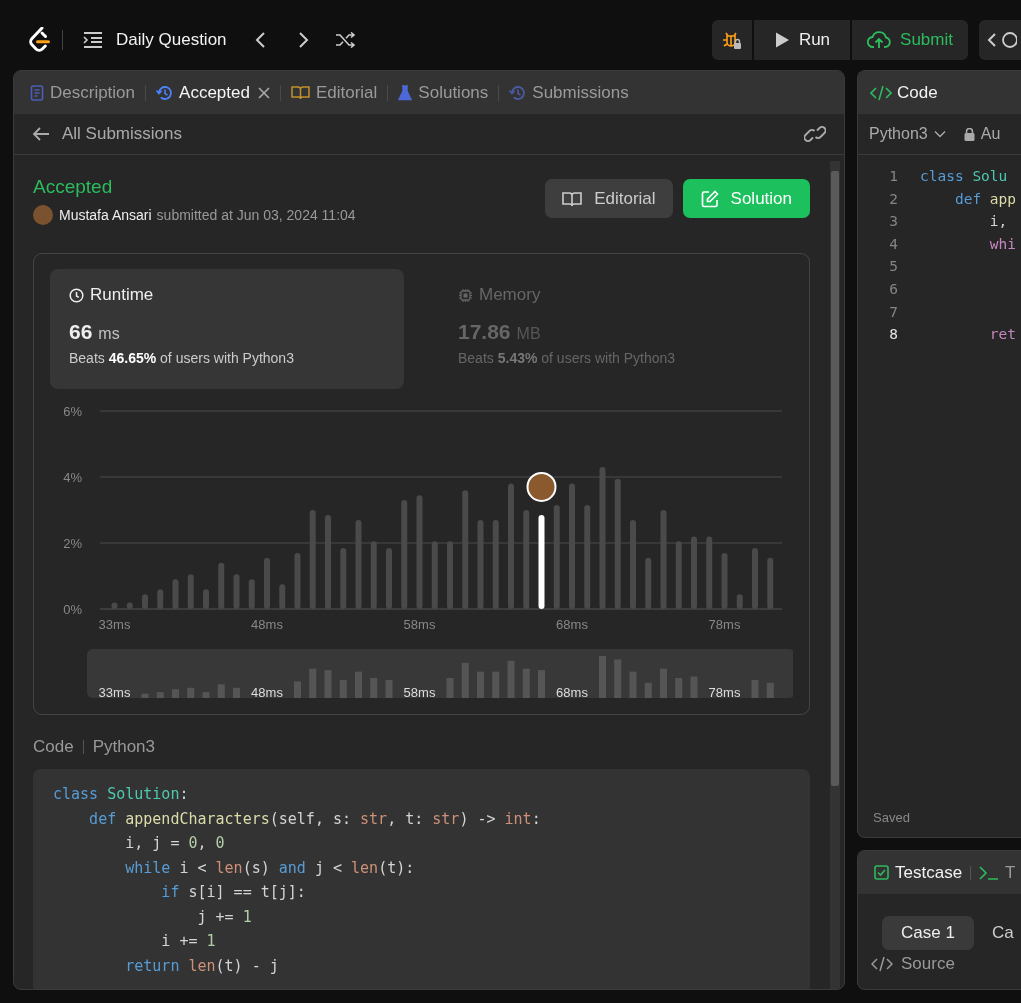 This screenshot has width=1021, height=1003. Describe the element at coordinates (72, 477) in the screenshot. I see `y-axis-label: 4%` at that location.